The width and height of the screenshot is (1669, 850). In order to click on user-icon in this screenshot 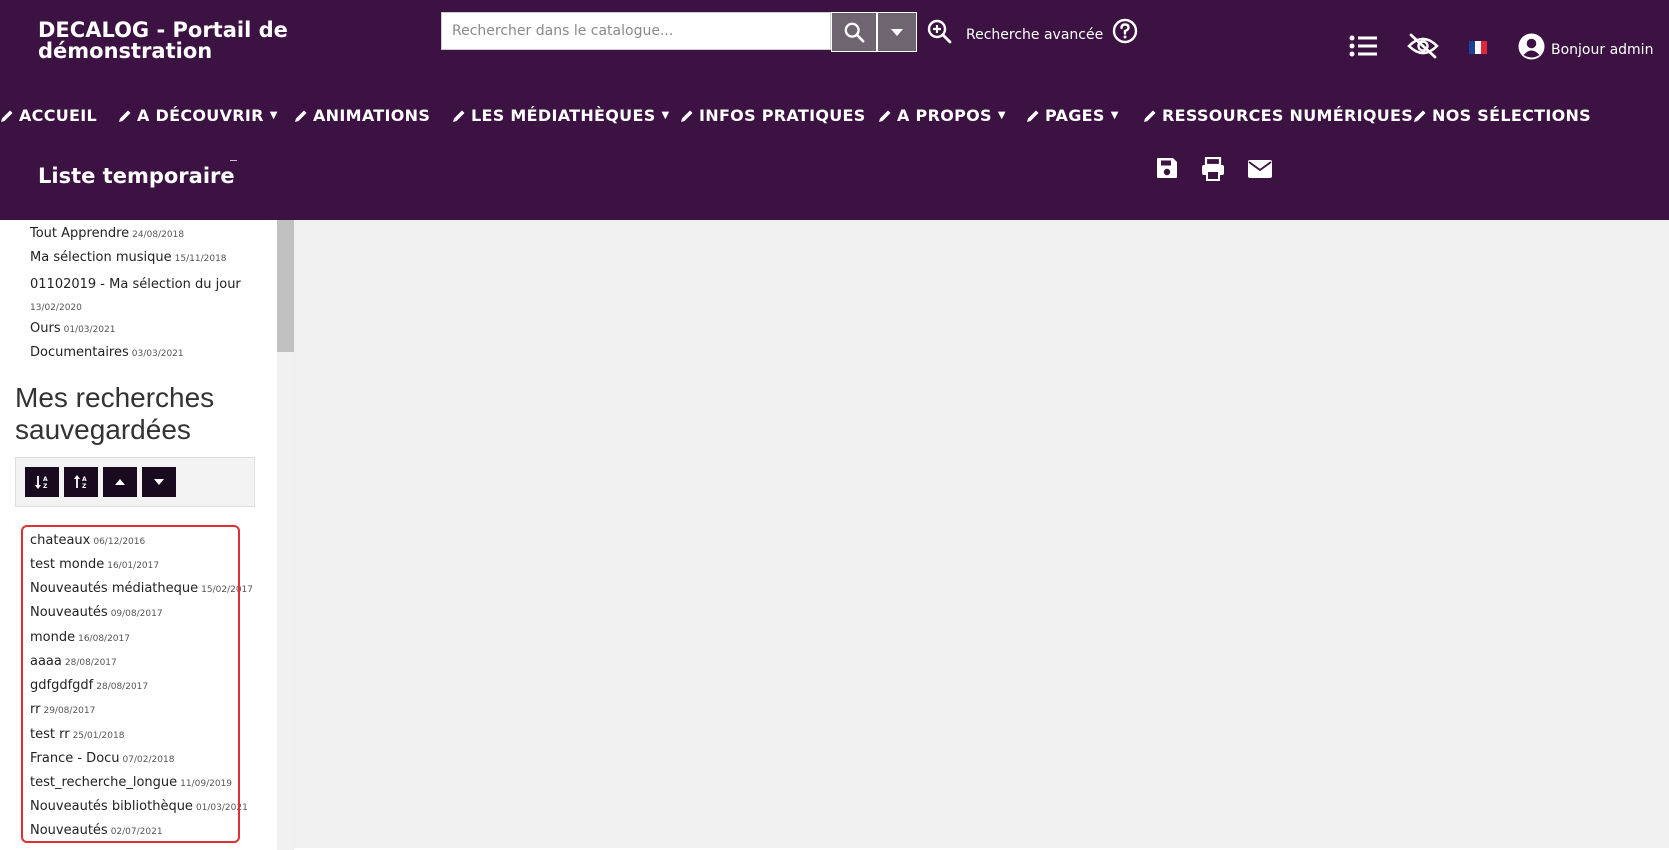, I will do `click(1531, 46)`.